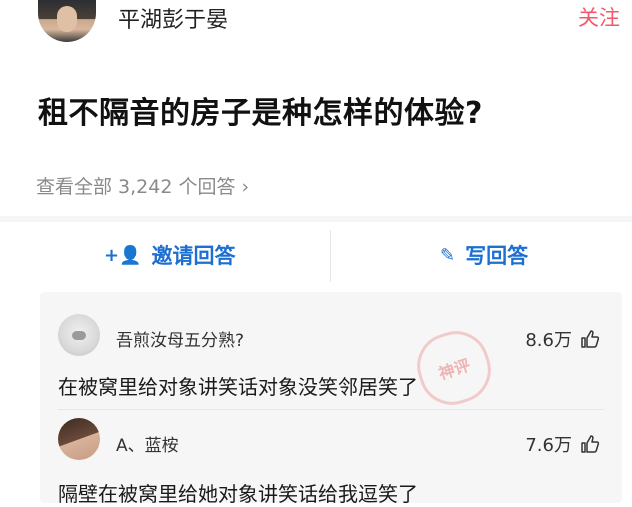  What do you see at coordinates (331, 409) in the screenshot?
I see `comment-divider` at bounding box center [331, 409].